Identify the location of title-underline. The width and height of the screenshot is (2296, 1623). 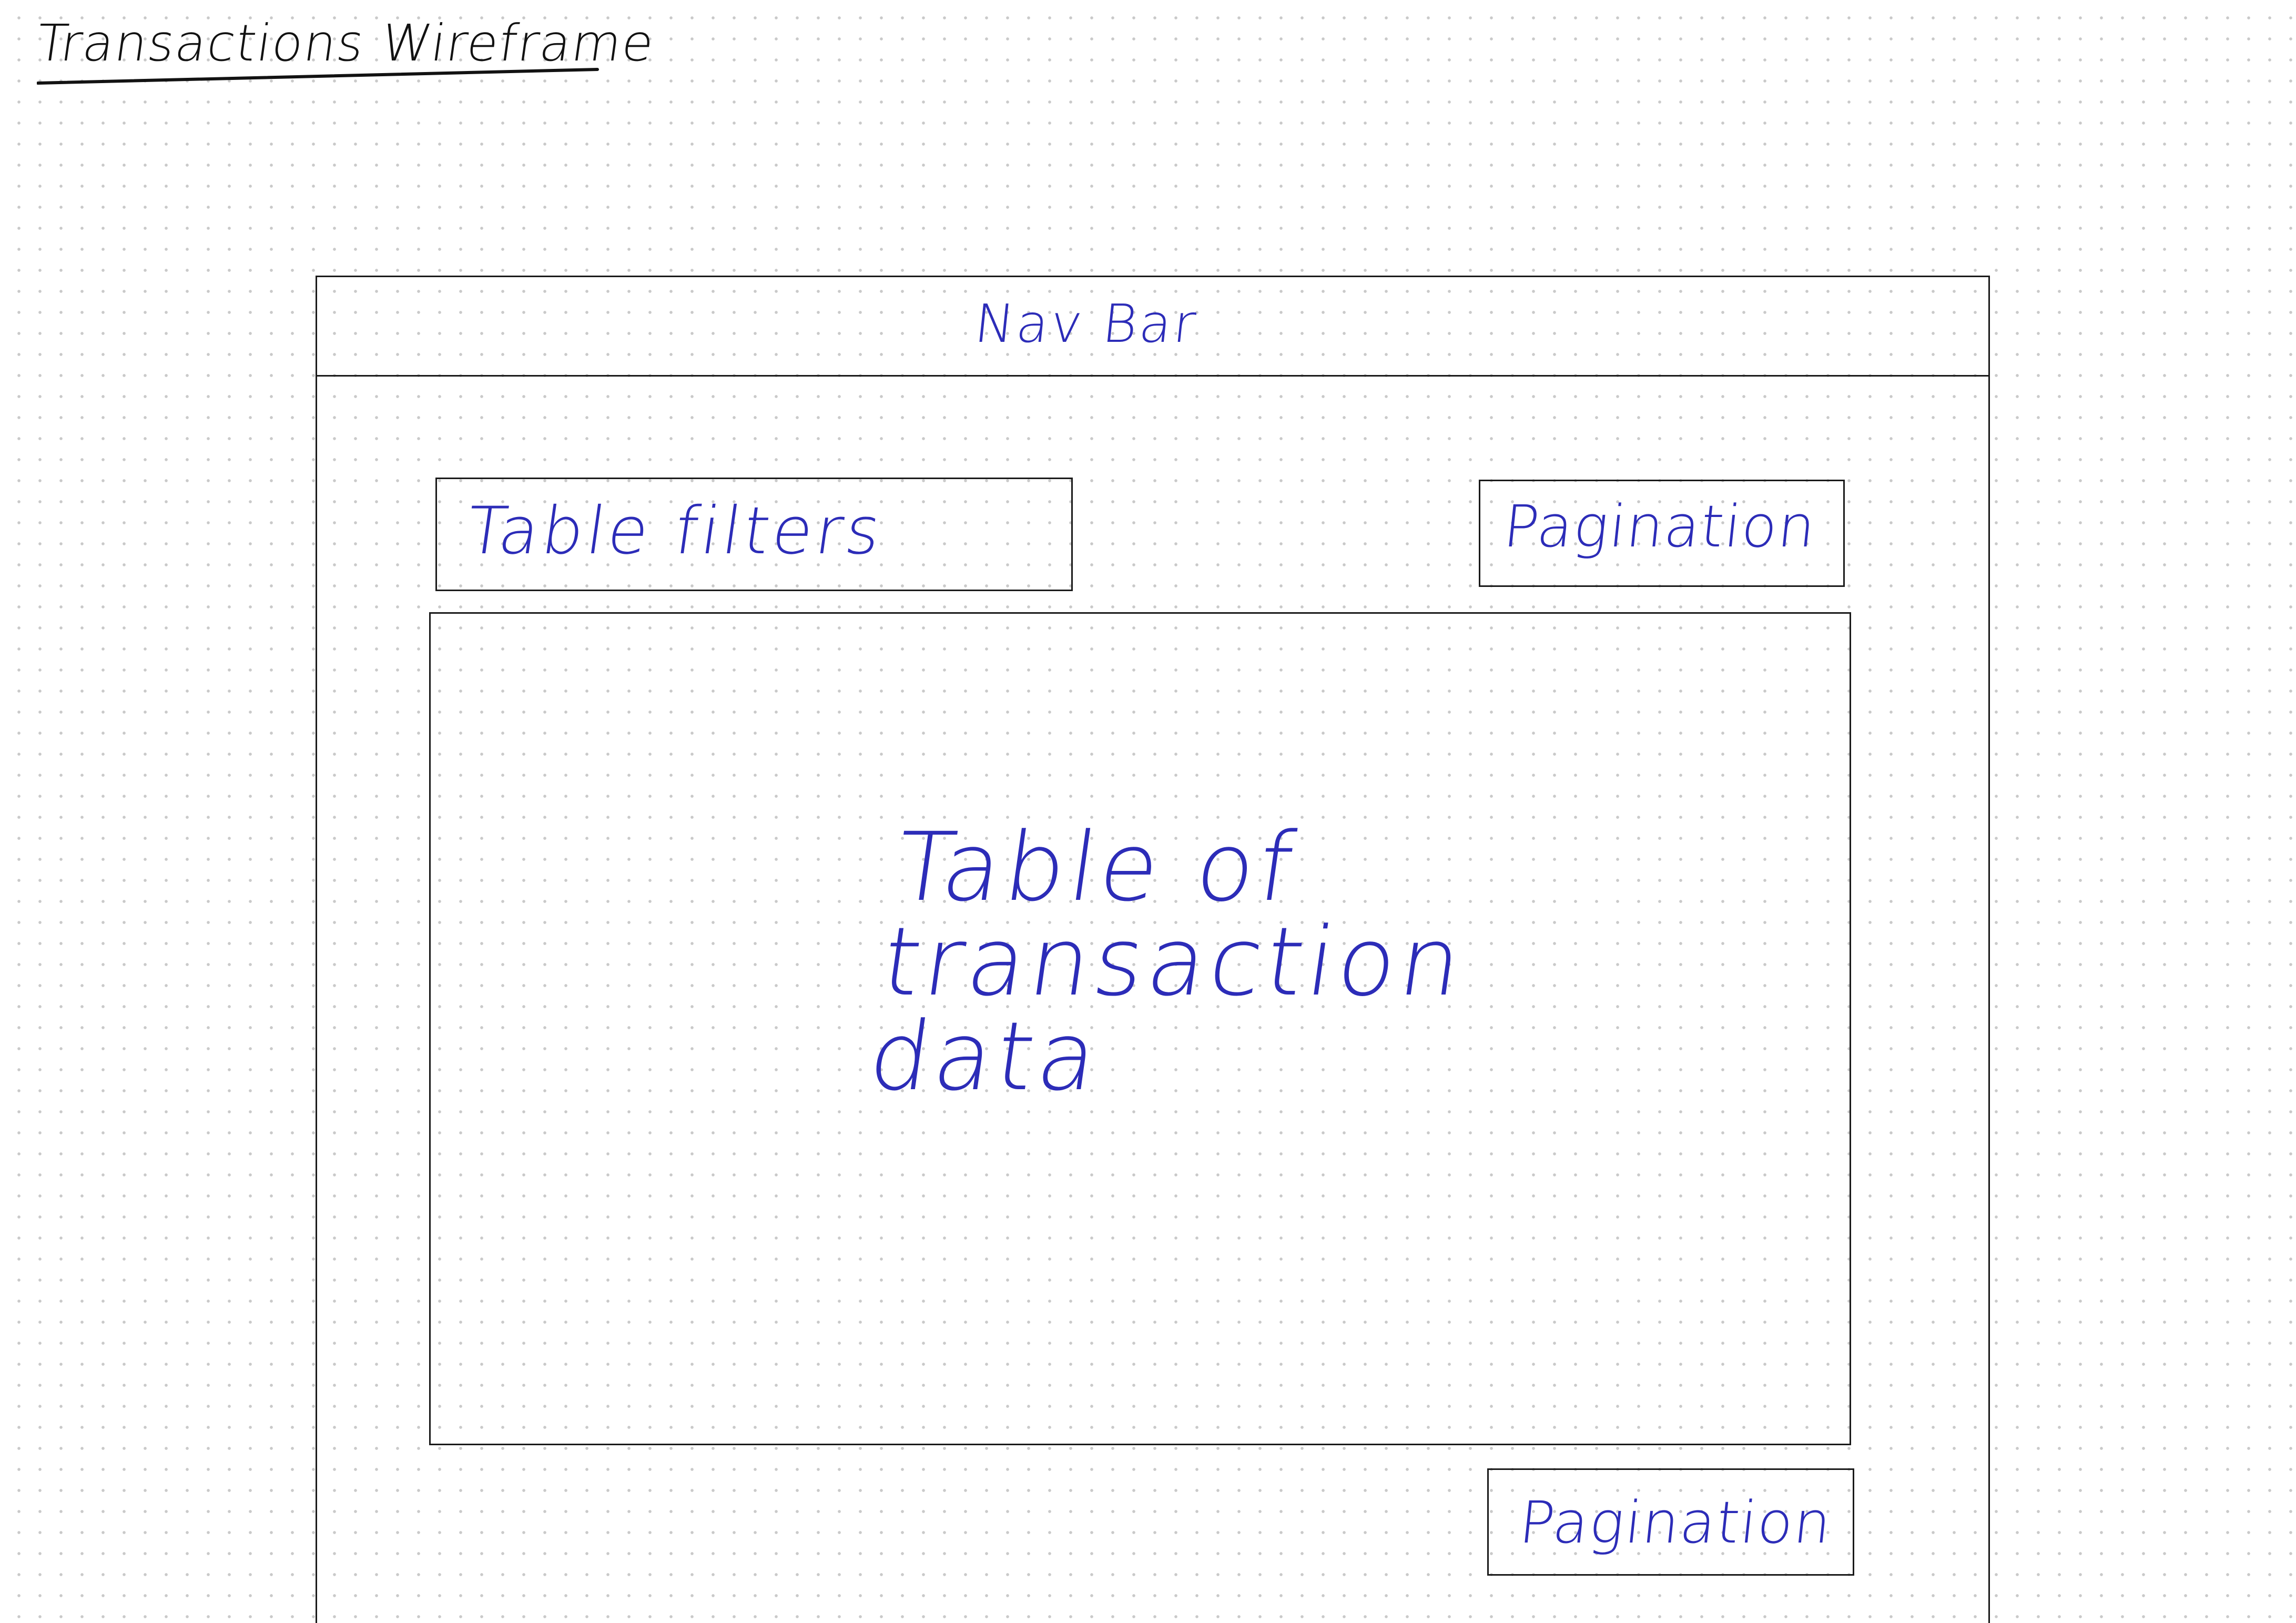
(318, 76).